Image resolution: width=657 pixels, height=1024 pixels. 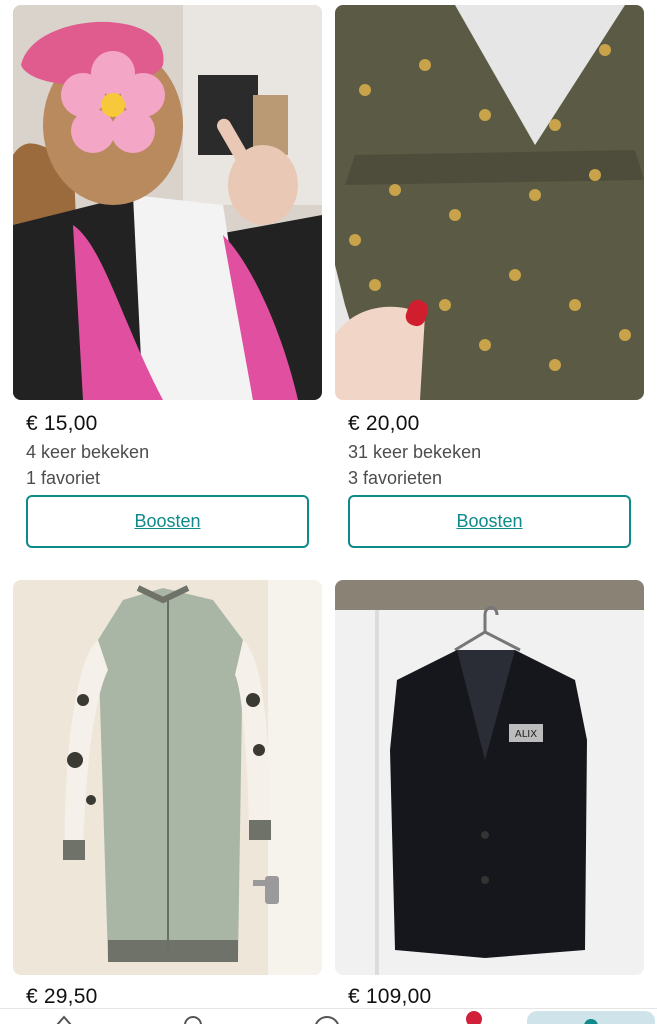 I want to click on inbox-icon, so click(x=474, y=1017).